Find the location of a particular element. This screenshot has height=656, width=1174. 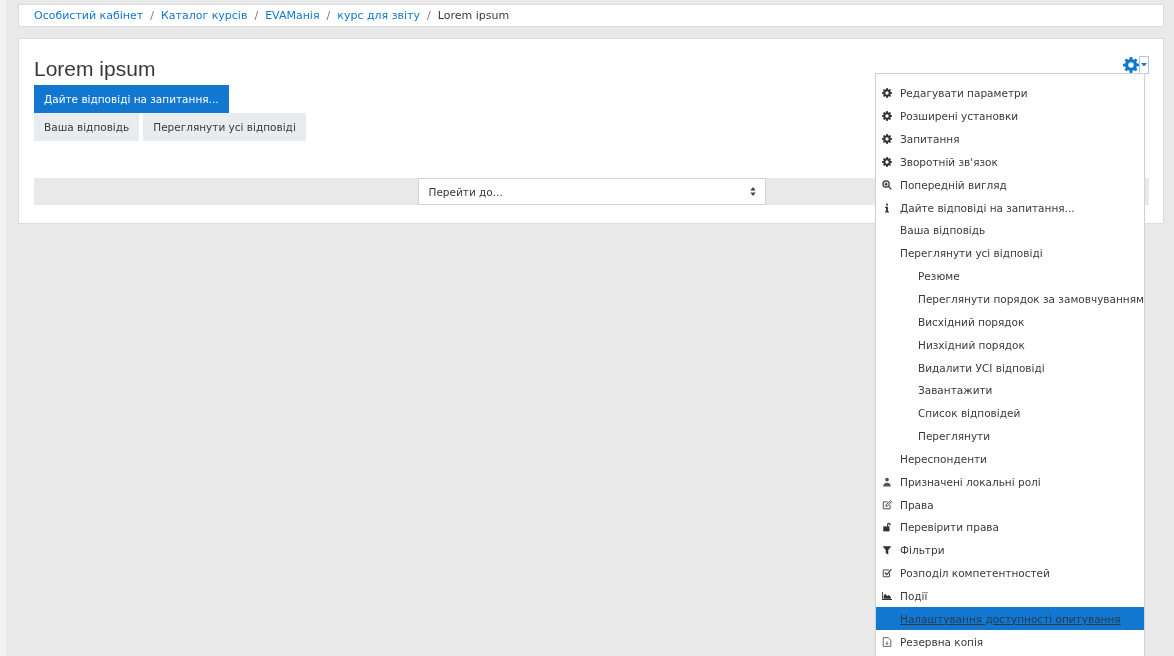

menu-item: Нереспонденти is located at coordinates (1010, 459).